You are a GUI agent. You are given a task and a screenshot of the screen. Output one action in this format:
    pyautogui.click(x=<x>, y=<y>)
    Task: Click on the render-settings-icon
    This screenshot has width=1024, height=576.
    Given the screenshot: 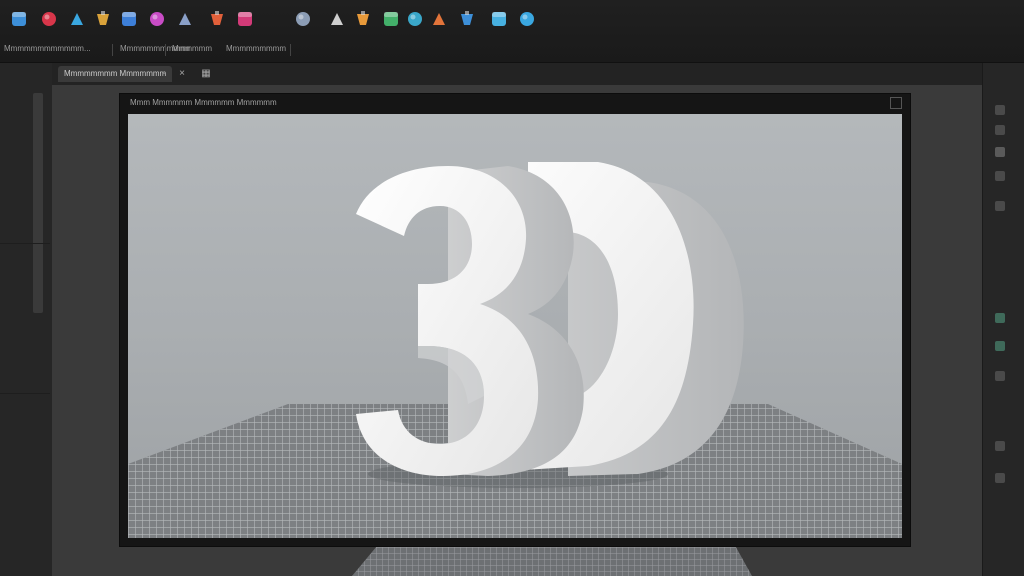 What is the action you would take?
    pyautogui.click(x=1000, y=346)
    